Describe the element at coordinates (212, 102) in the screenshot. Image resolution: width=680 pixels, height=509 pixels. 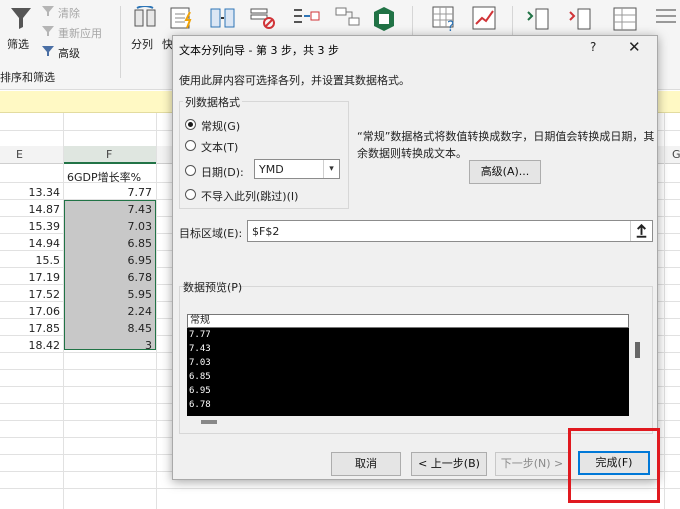
I see `column-format-group-label: 列数据格式` at that location.